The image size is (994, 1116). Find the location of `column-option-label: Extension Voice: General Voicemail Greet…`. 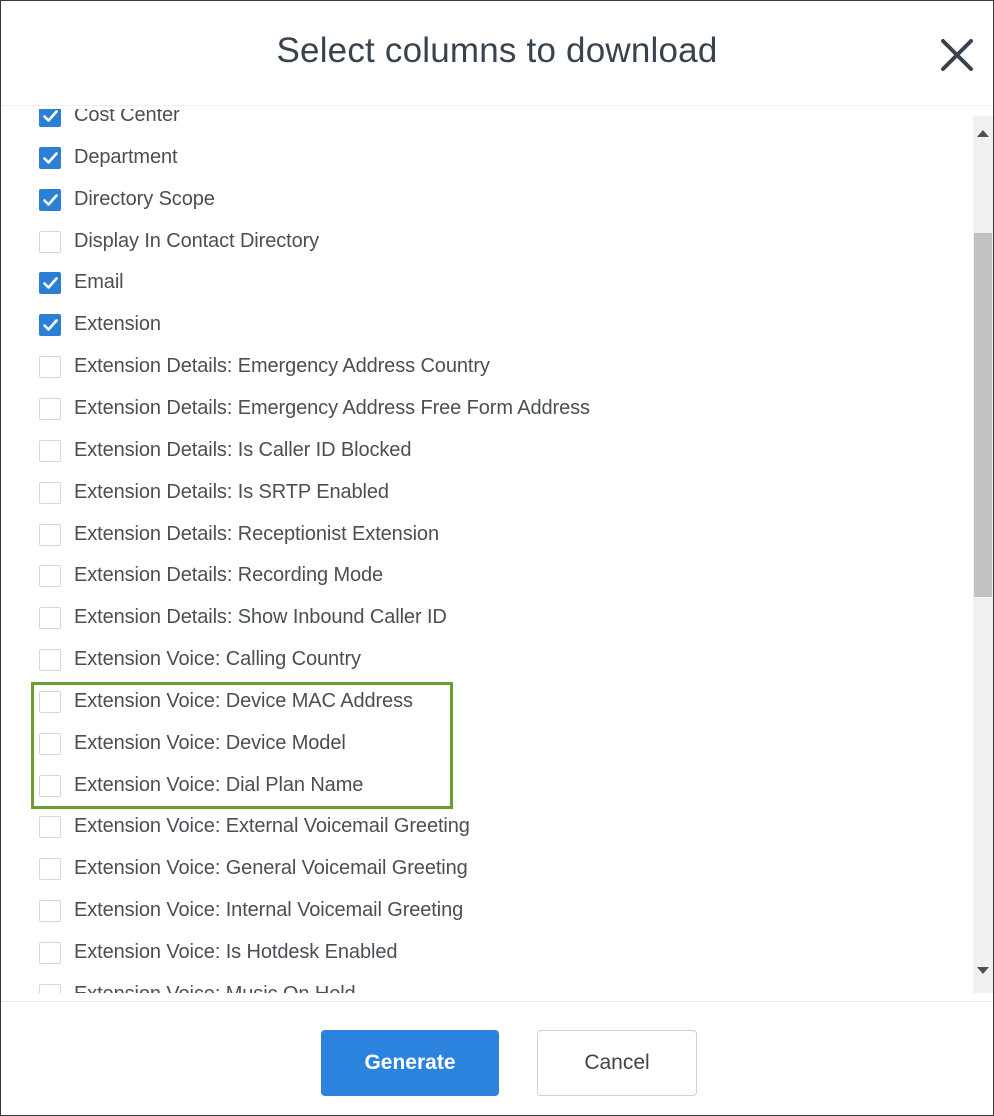

column-option-label: Extension Voice: General Voicemail Greet… is located at coordinates (271, 868).